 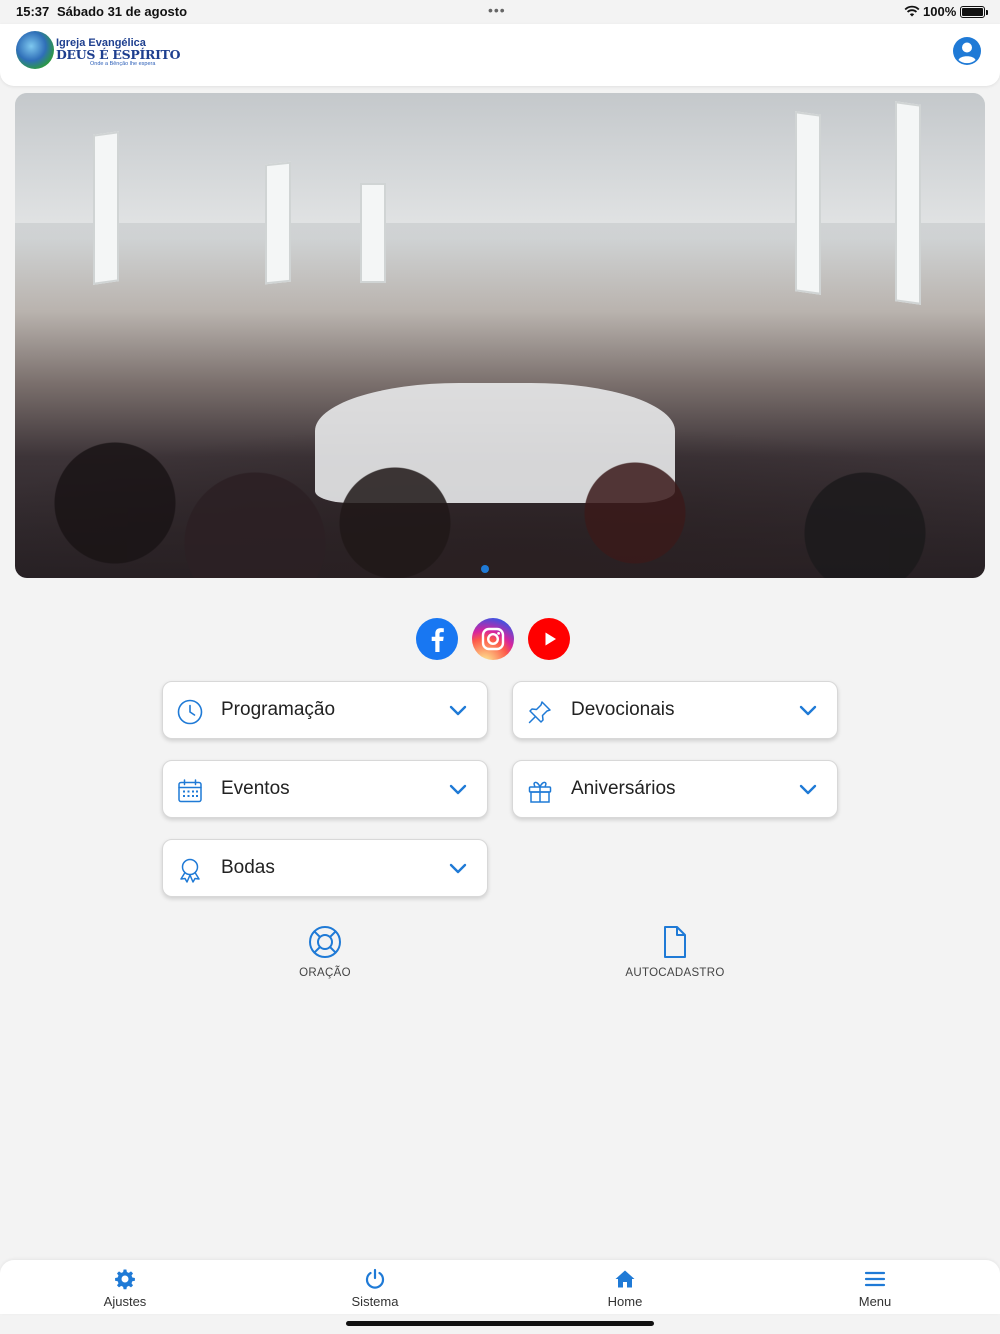 What do you see at coordinates (500, 1323) in the screenshot?
I see `home-indicator` at bounding box center [500, 1323].